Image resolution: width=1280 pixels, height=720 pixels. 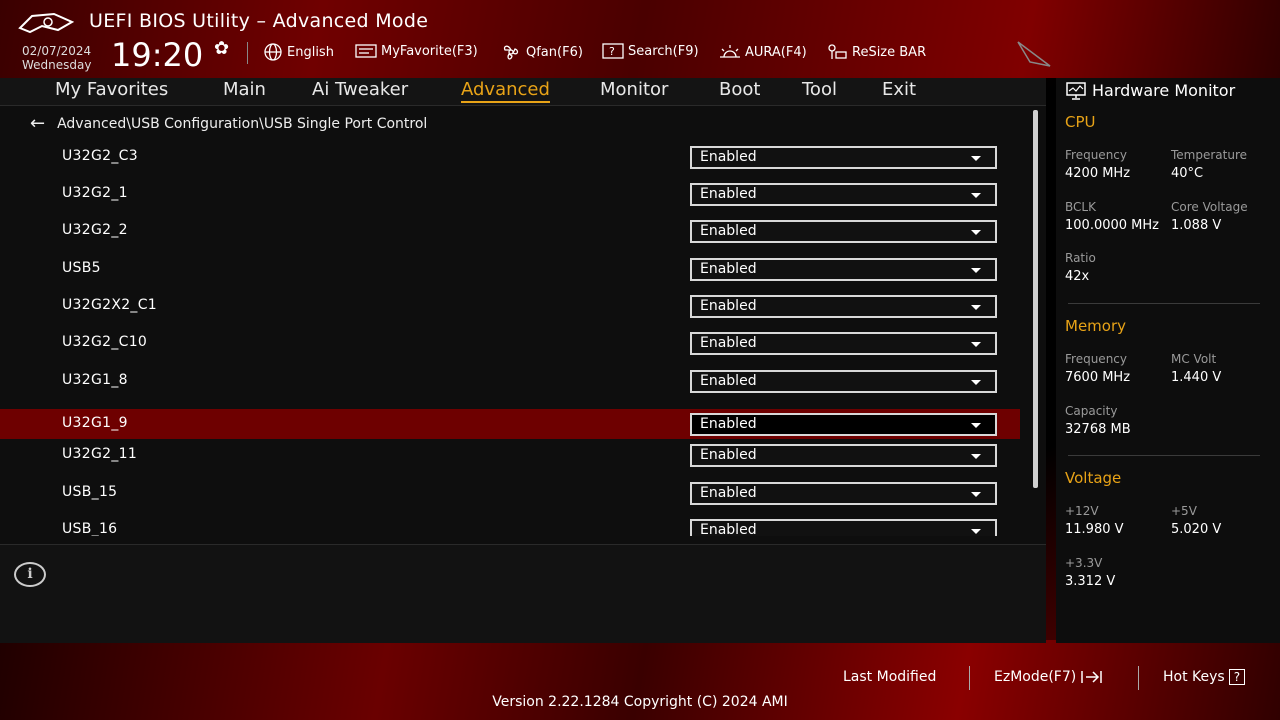 What do you see at coordinates (541, 52) in the screenshot?
I see `qfan-button: Qfan(F6)` at bounding box center [541, 52].